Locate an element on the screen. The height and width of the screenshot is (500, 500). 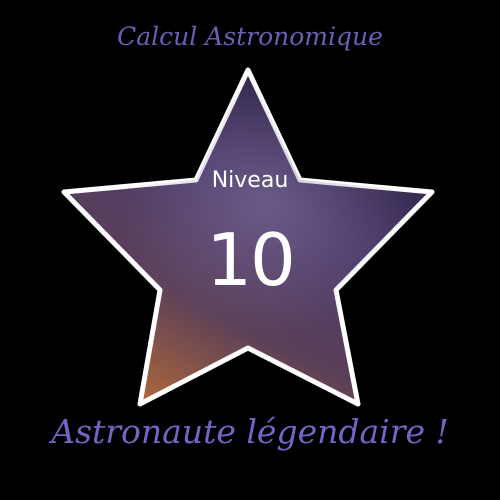
level-number: 10 is located at coordinates (251, 260).